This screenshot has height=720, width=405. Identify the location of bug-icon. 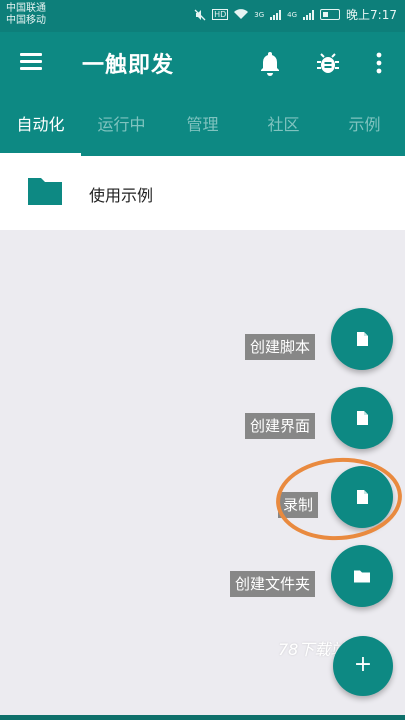
(328, 63).